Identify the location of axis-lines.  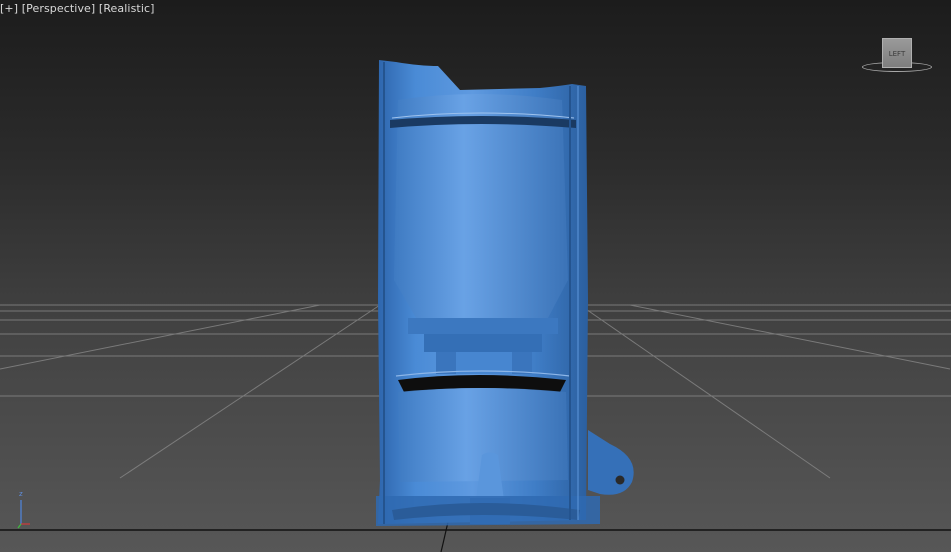
(23, 514).